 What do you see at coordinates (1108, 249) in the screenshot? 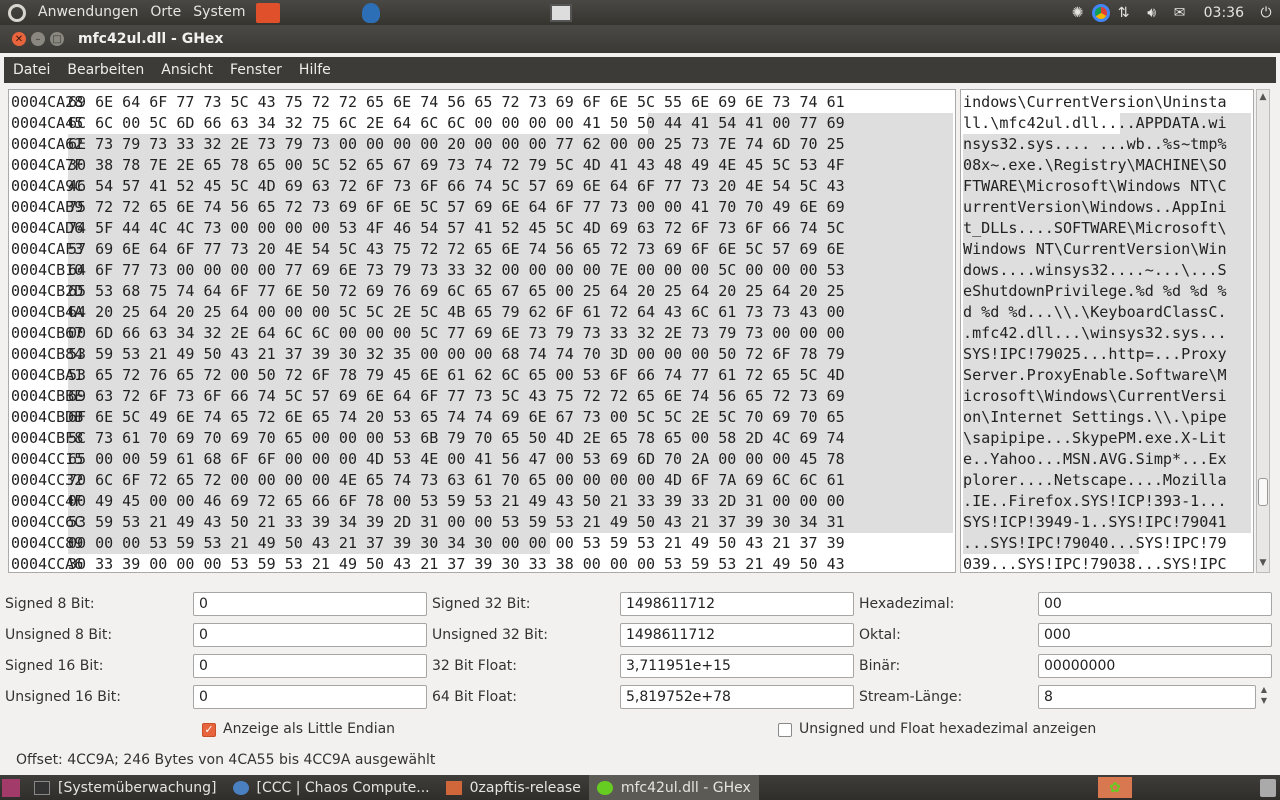
I see `ascii-row: Windows NT\CurrentVersion\Win` at bounding box center [1108, 249].